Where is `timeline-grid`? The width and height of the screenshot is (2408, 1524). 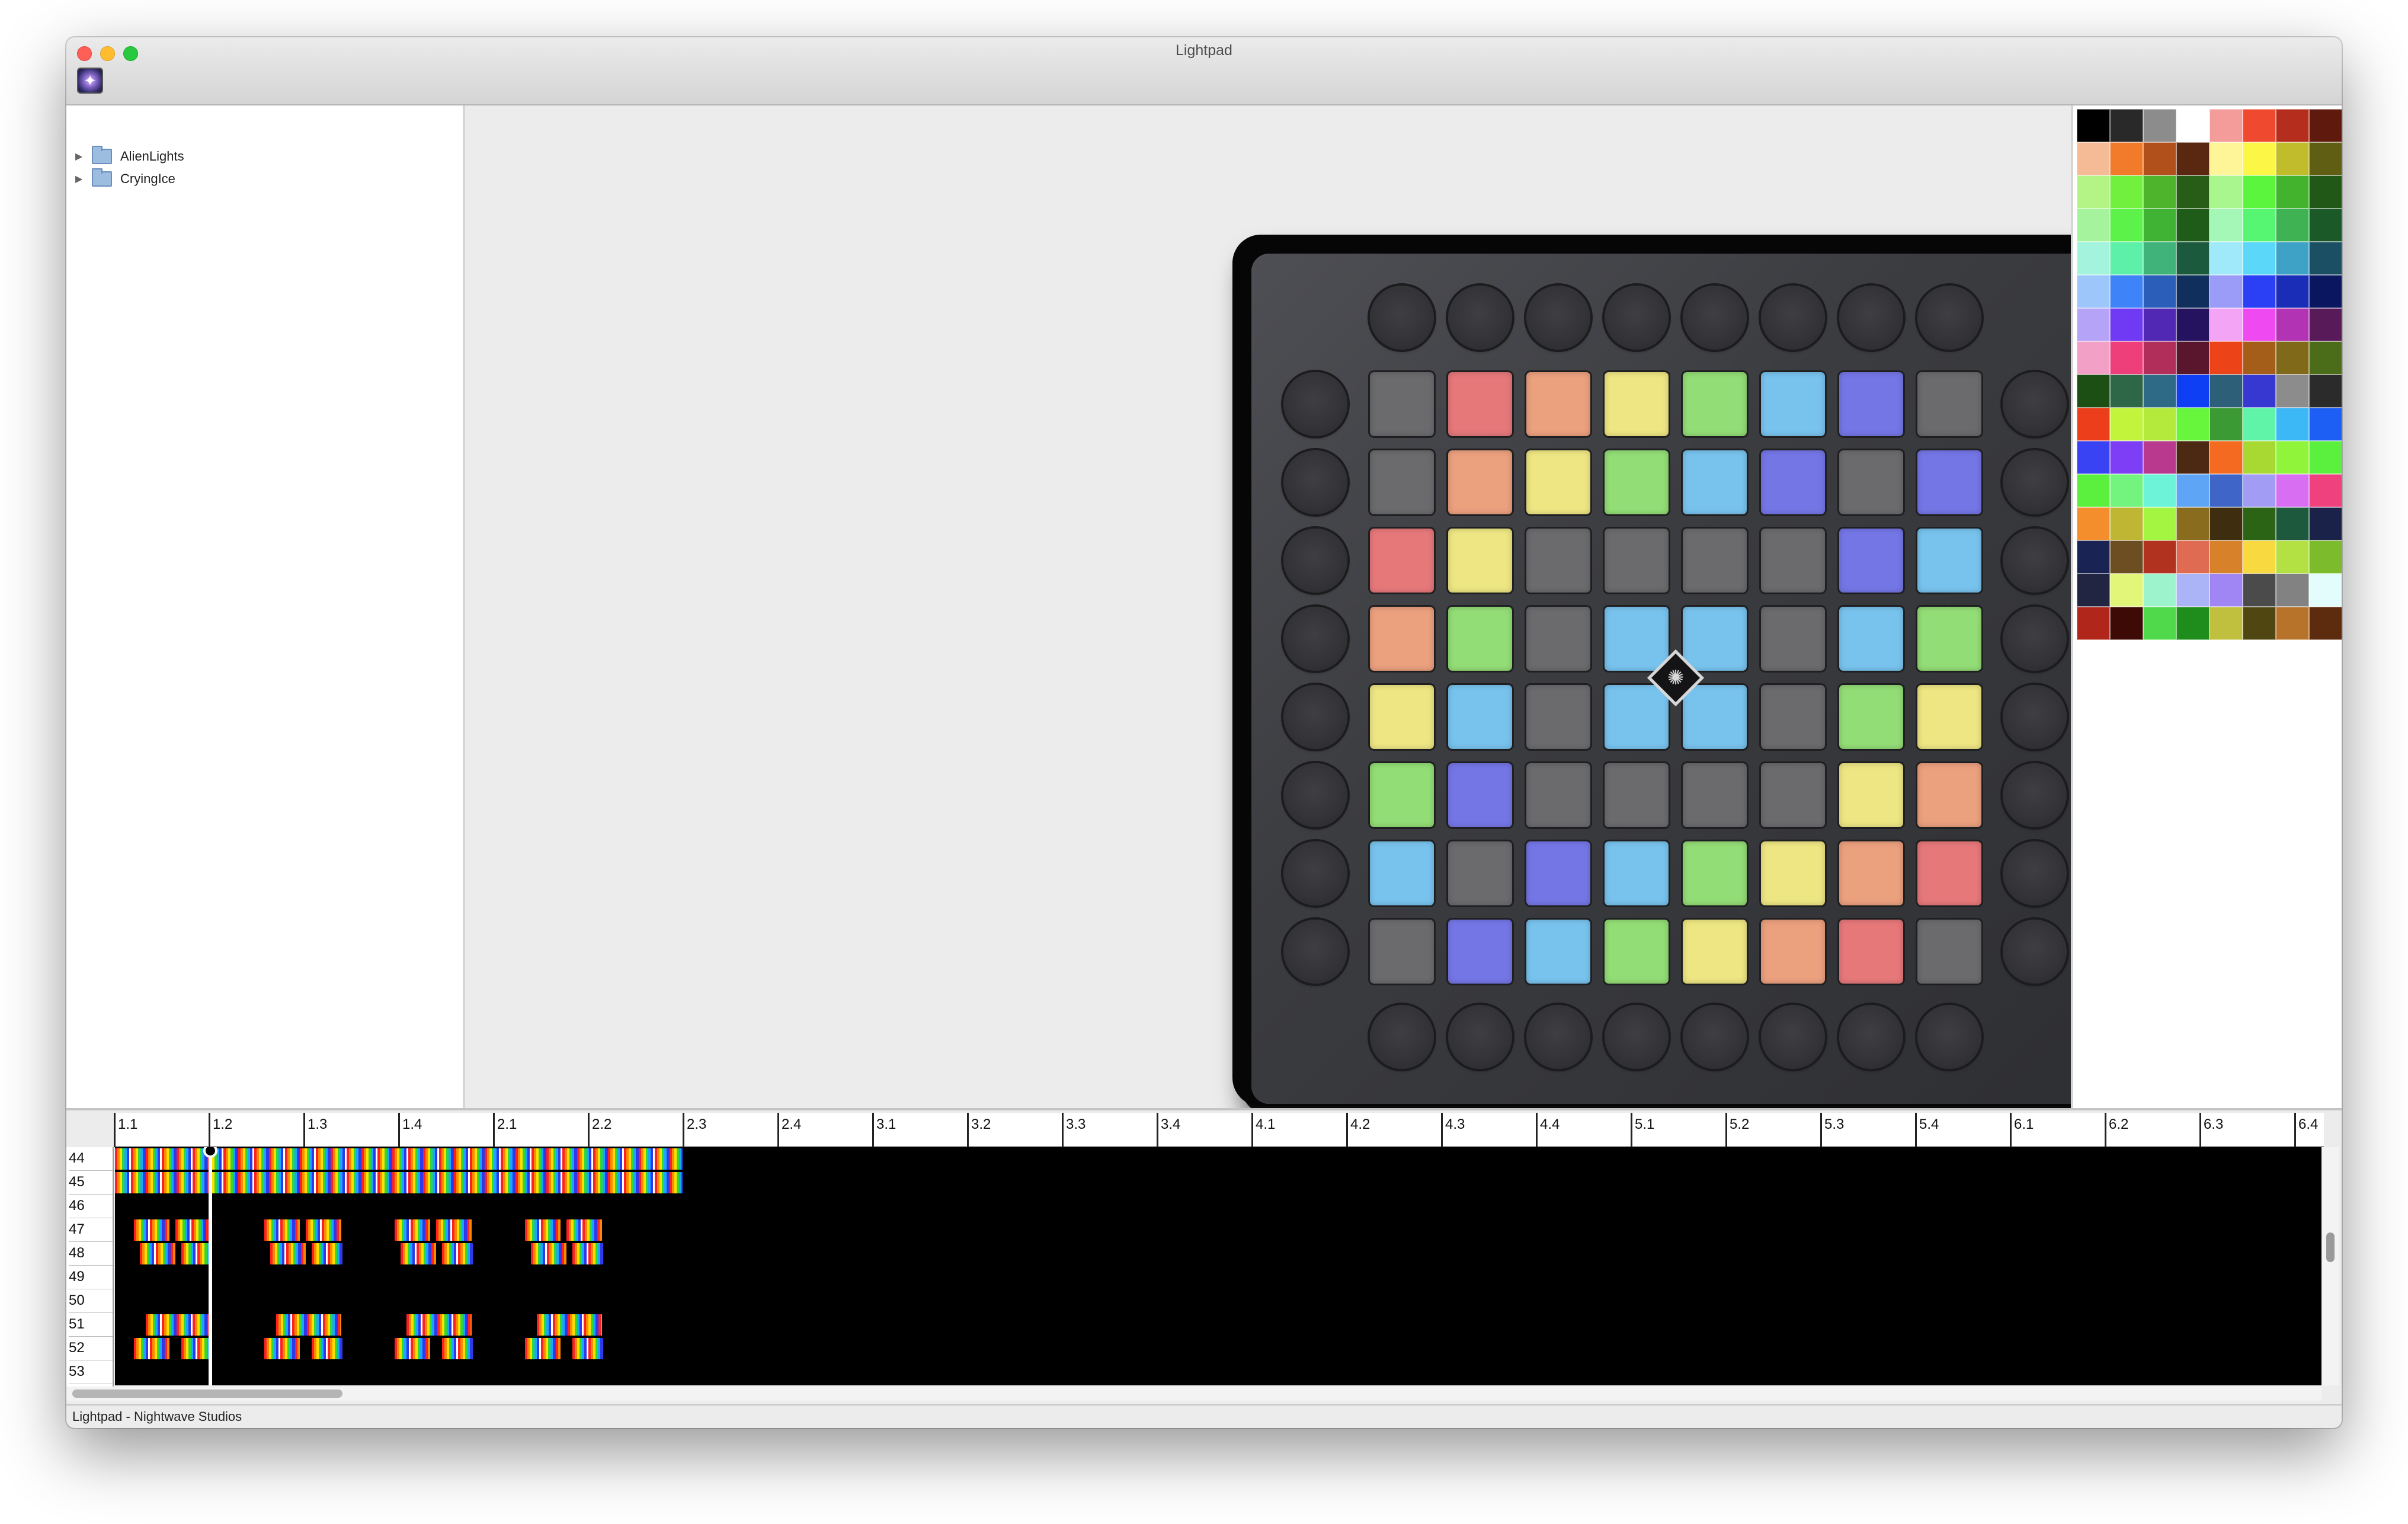
timeline-grid is located at coordinates (1218, 1266).